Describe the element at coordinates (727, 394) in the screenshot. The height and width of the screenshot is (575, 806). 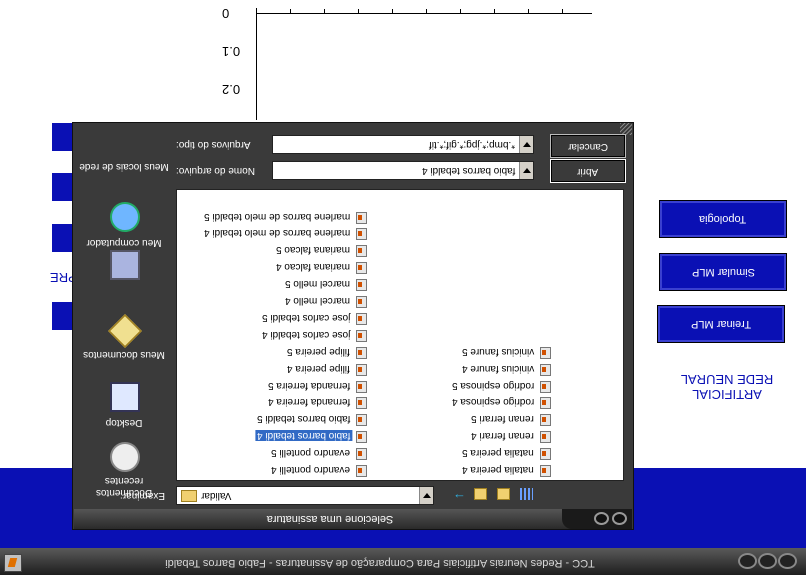
I see `section-title-line: ARTIFICIAL` at that location.